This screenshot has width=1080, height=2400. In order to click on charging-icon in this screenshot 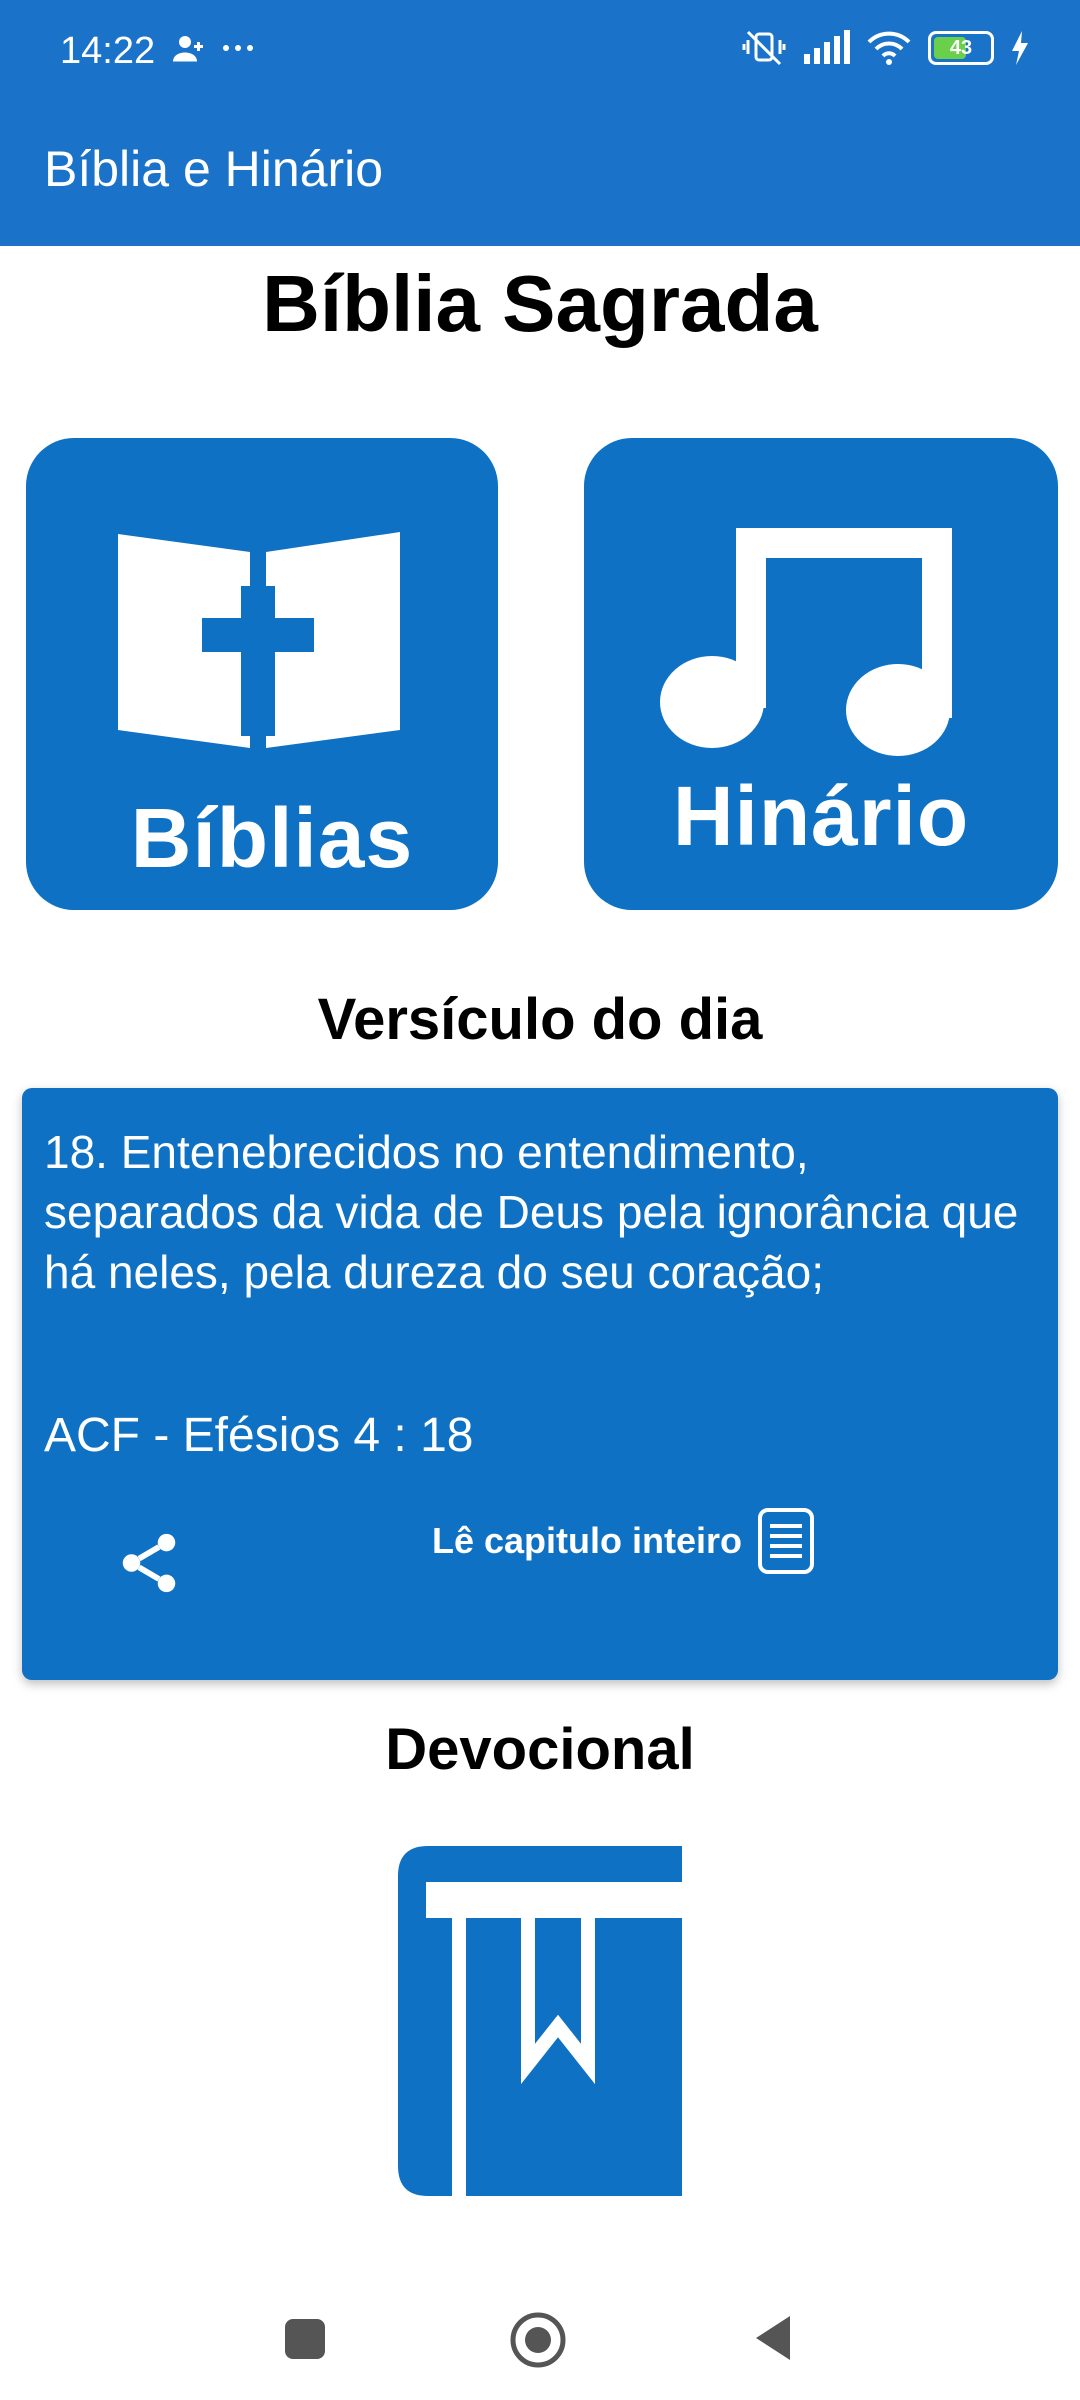, I will do `click(1020, 48)`.